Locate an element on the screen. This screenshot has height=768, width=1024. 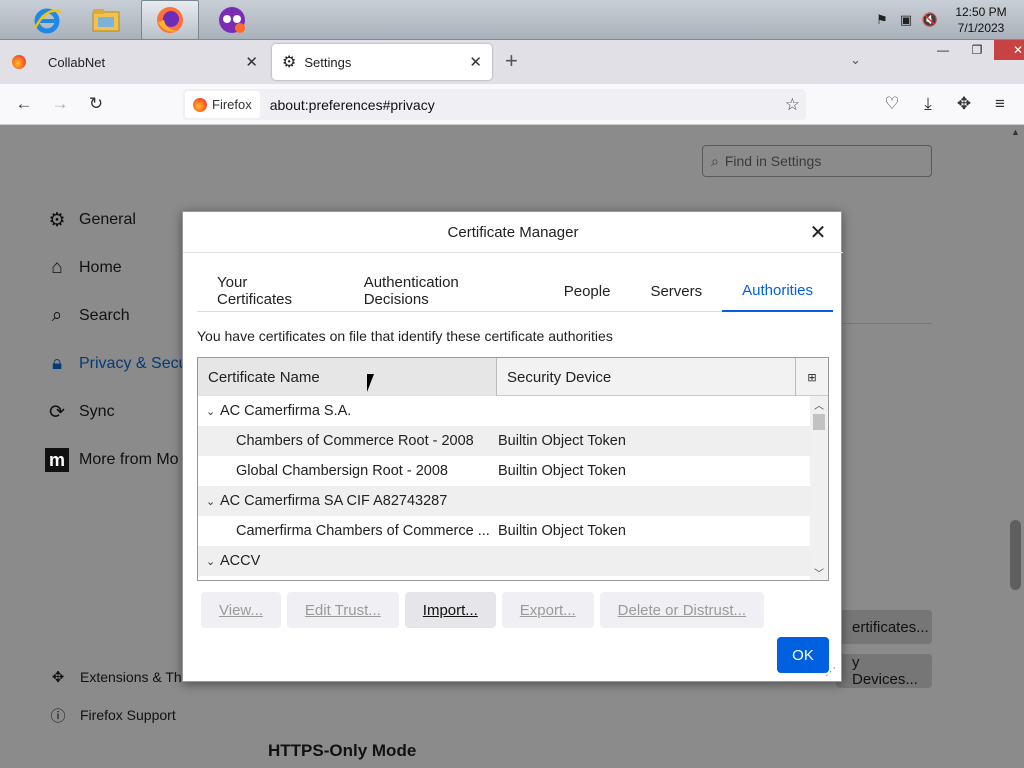
reload-icon: ↻ is located at coordinates (96, 104).